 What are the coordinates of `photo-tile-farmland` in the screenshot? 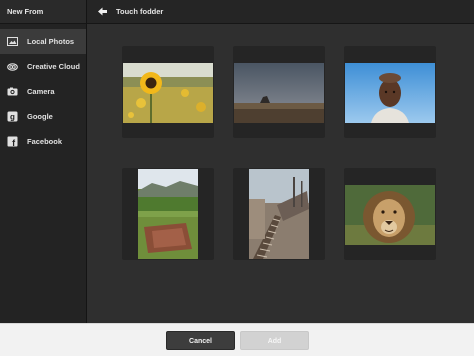 It's located at (168, 214).